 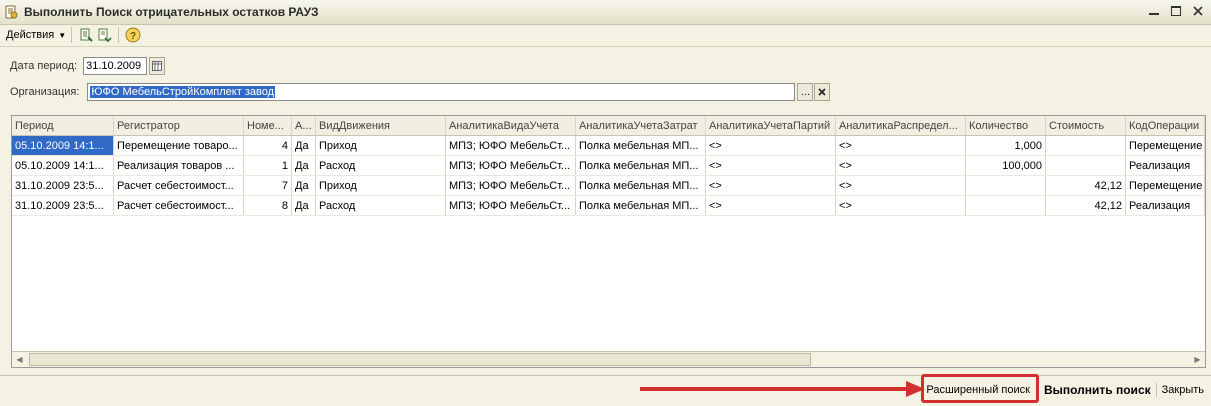 I want to click on toolbar: Действия ▼ ?, so click(x=605, y=35).